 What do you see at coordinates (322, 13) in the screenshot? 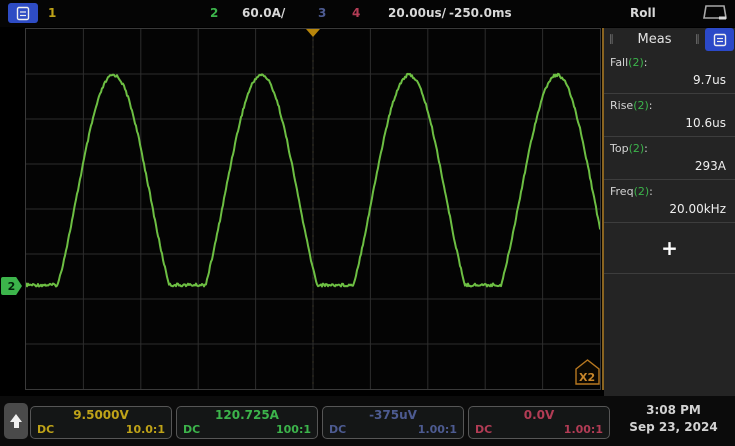
I see `channel-3-label: 3` at bounding box center [322, 13].